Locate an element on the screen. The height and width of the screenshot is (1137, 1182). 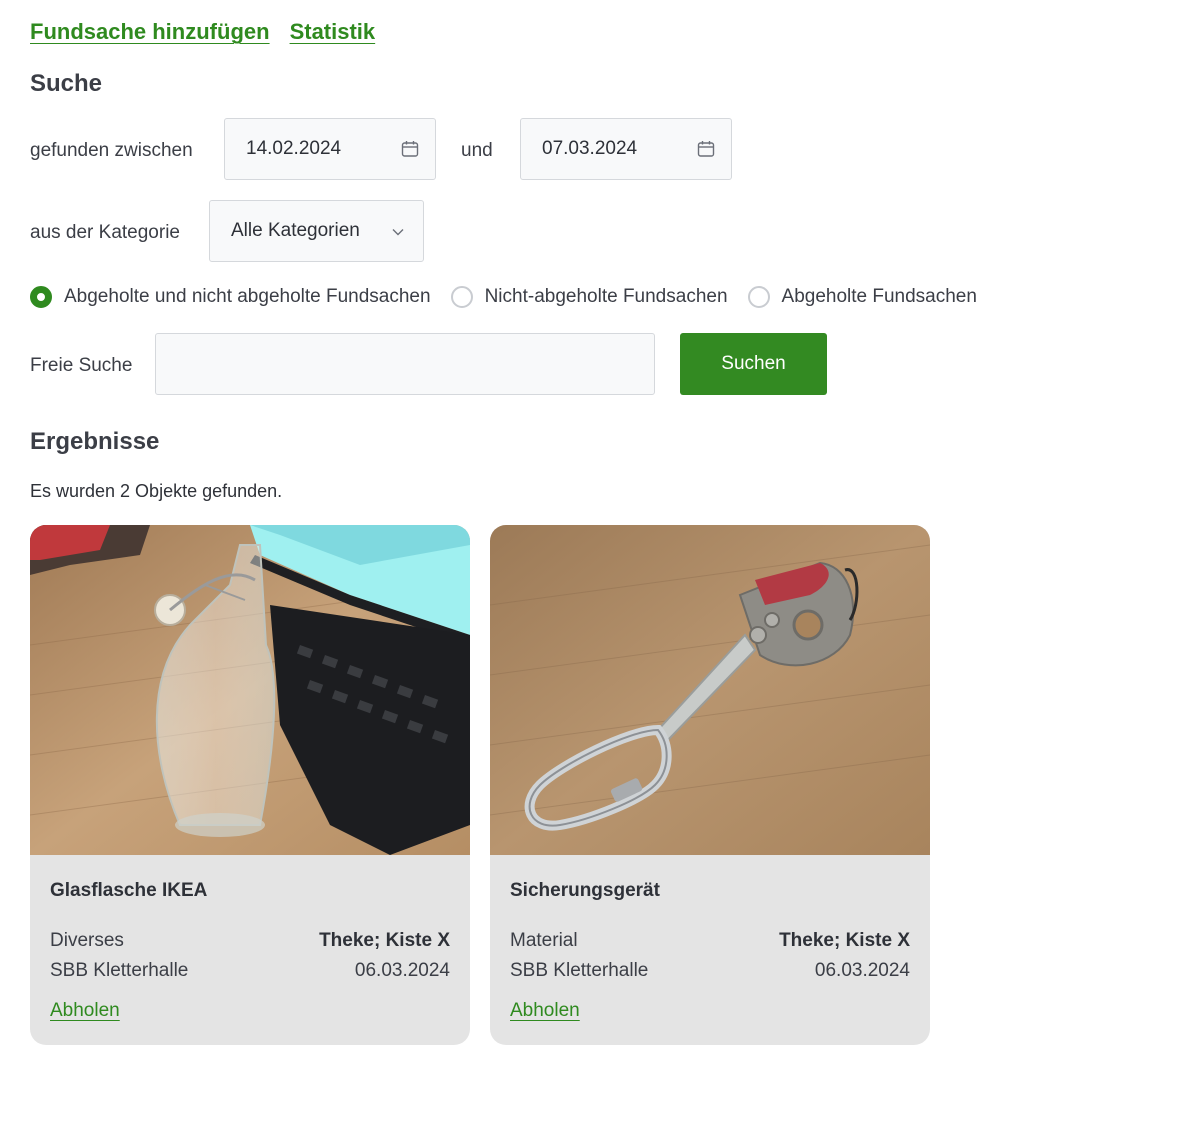
radio-not-picked-up-label: Nicht-abgeholte Fundsachen is located at coordinates (606, 296).